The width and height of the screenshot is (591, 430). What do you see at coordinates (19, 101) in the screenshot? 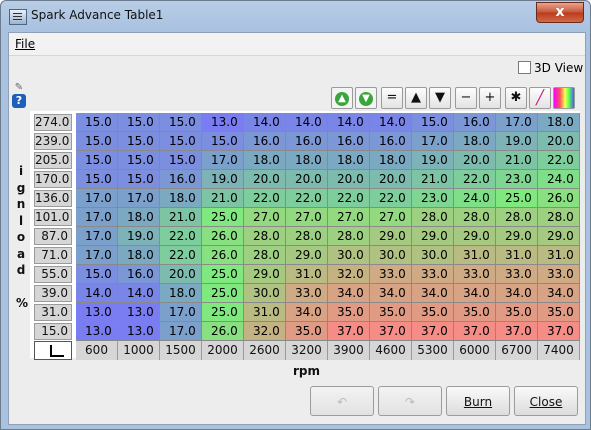
I see `help-icon: ?` at bounding box center [19, 101].